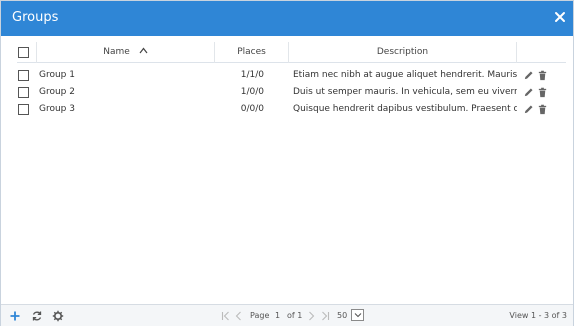 This screenshot has width=574, height=326. I want to click on header-places: Places, so click(252, 52).